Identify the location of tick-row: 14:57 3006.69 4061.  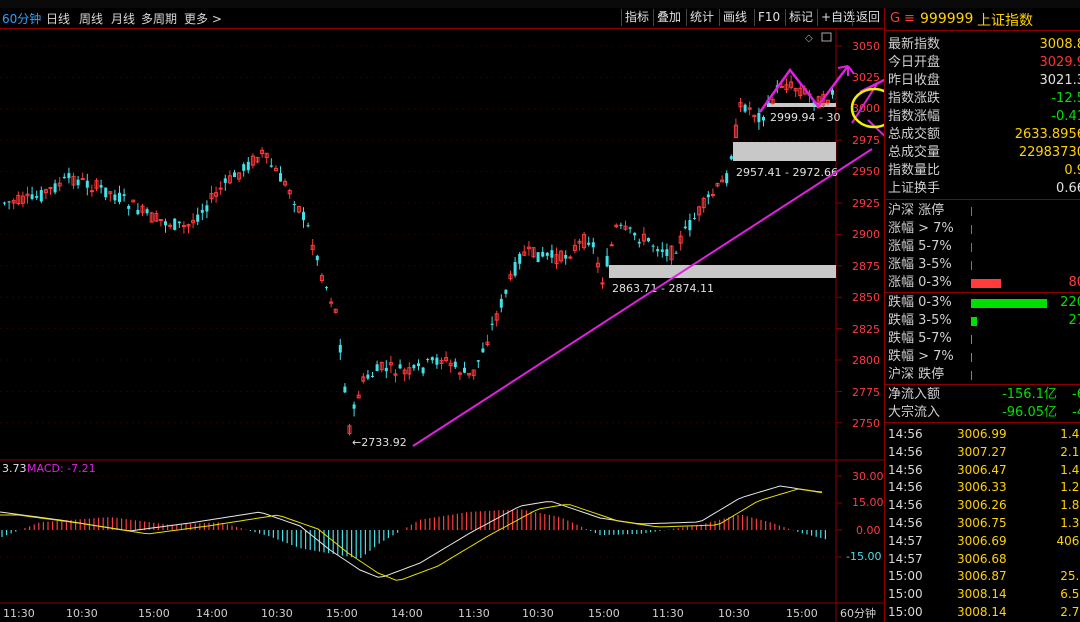
(982, 541).